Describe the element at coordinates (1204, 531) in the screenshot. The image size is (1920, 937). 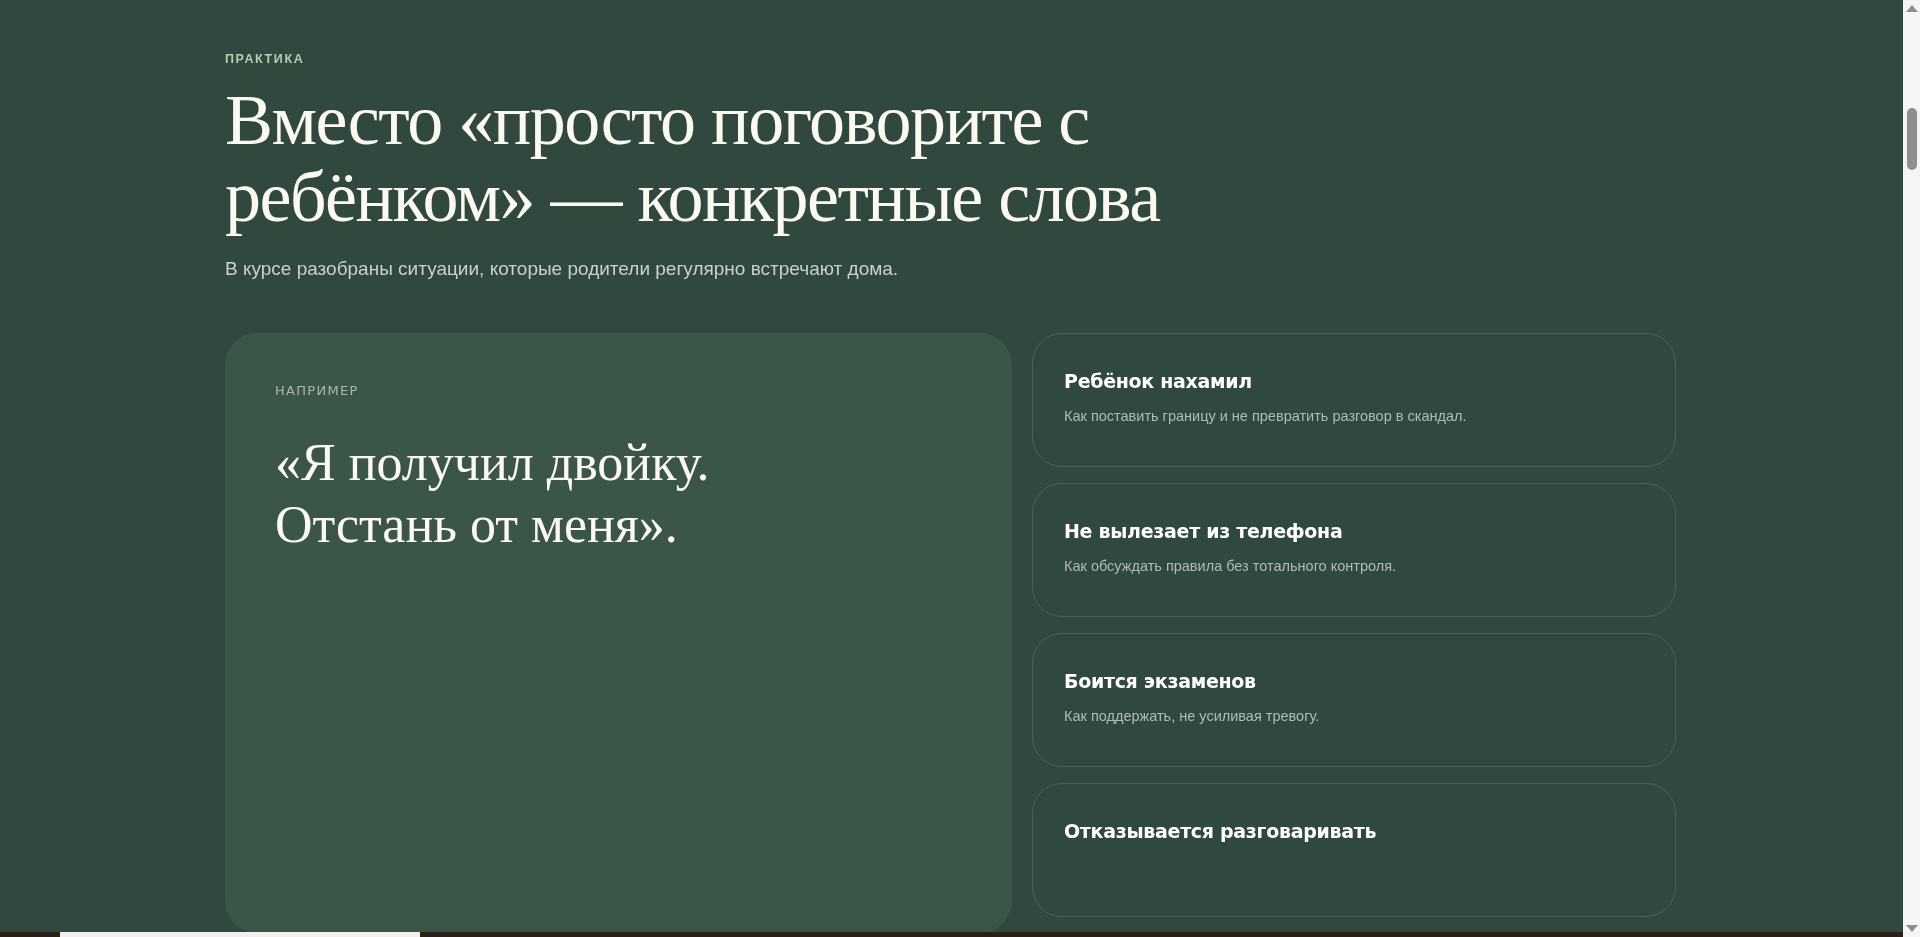
I see `situation-title: Не вылезает из телефона` at that location.